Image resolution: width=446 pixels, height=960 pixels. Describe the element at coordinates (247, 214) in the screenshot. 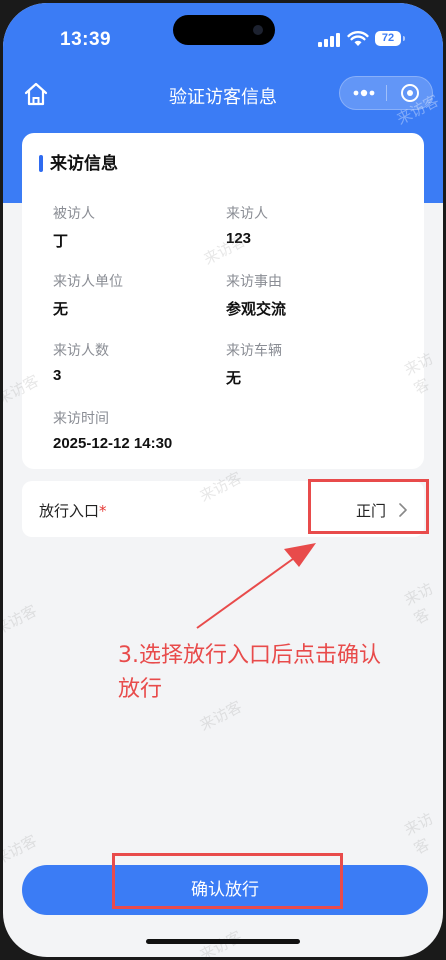

I see `field-label: 来访人` at that location.